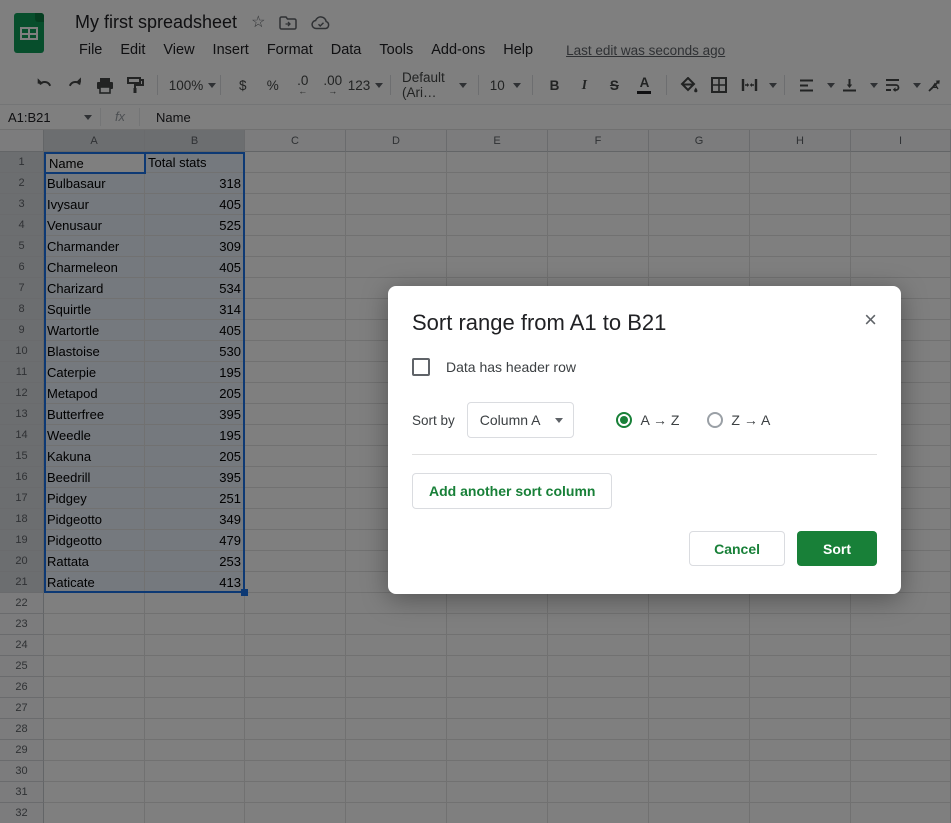 Image resolution: width=951 pixels, height=823 pixels. What do you see at coordinates (433, 420) in the screenshot?
I see `sort-by-label: Sort by` at bounding box center [433, 420].